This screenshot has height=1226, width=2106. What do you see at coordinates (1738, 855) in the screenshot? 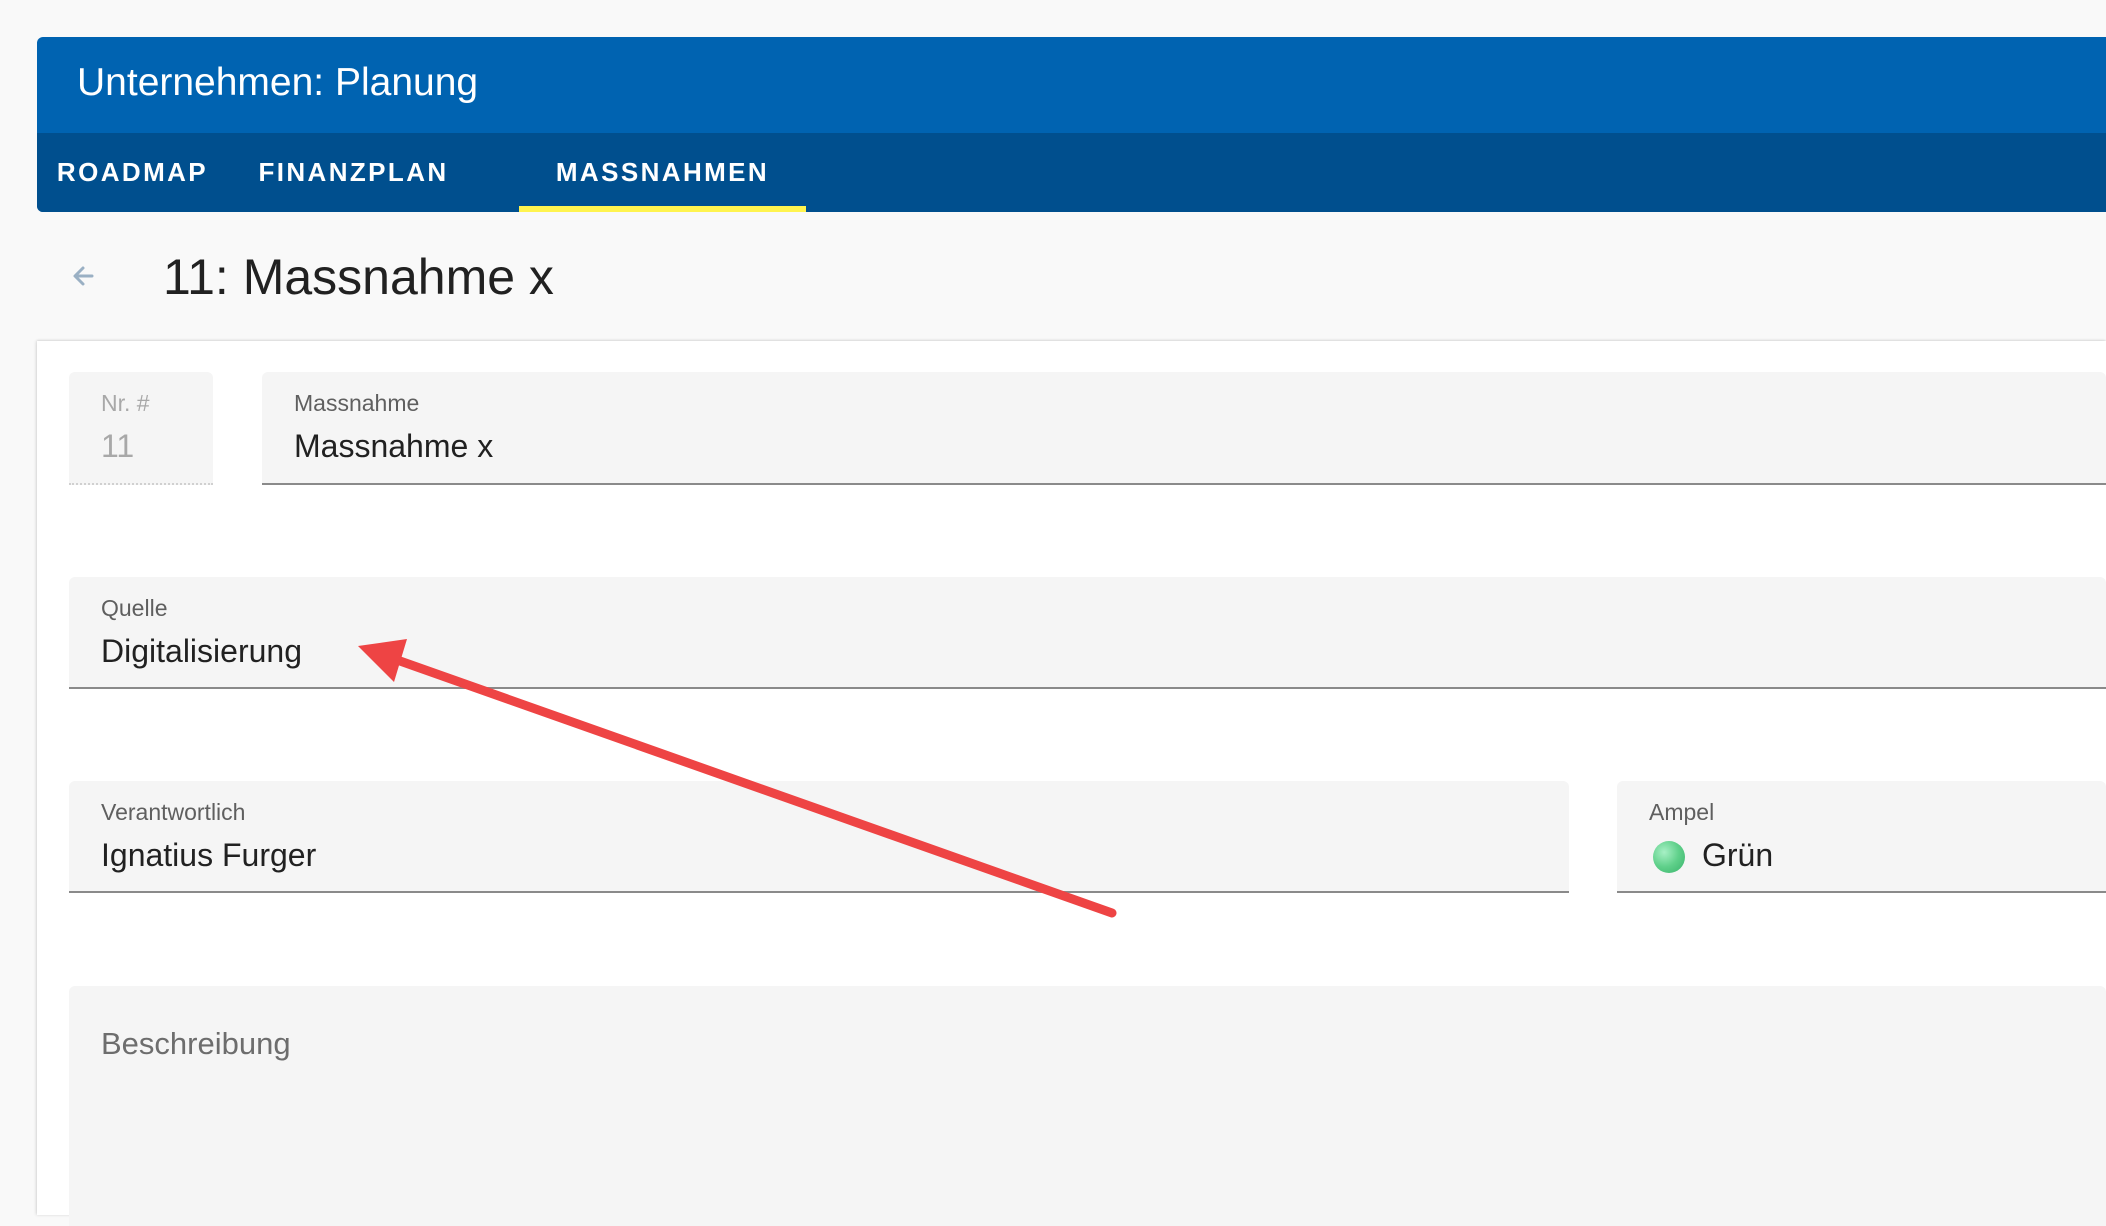
I see `ampel-value: Grün` at bounding box center [1738, 855].